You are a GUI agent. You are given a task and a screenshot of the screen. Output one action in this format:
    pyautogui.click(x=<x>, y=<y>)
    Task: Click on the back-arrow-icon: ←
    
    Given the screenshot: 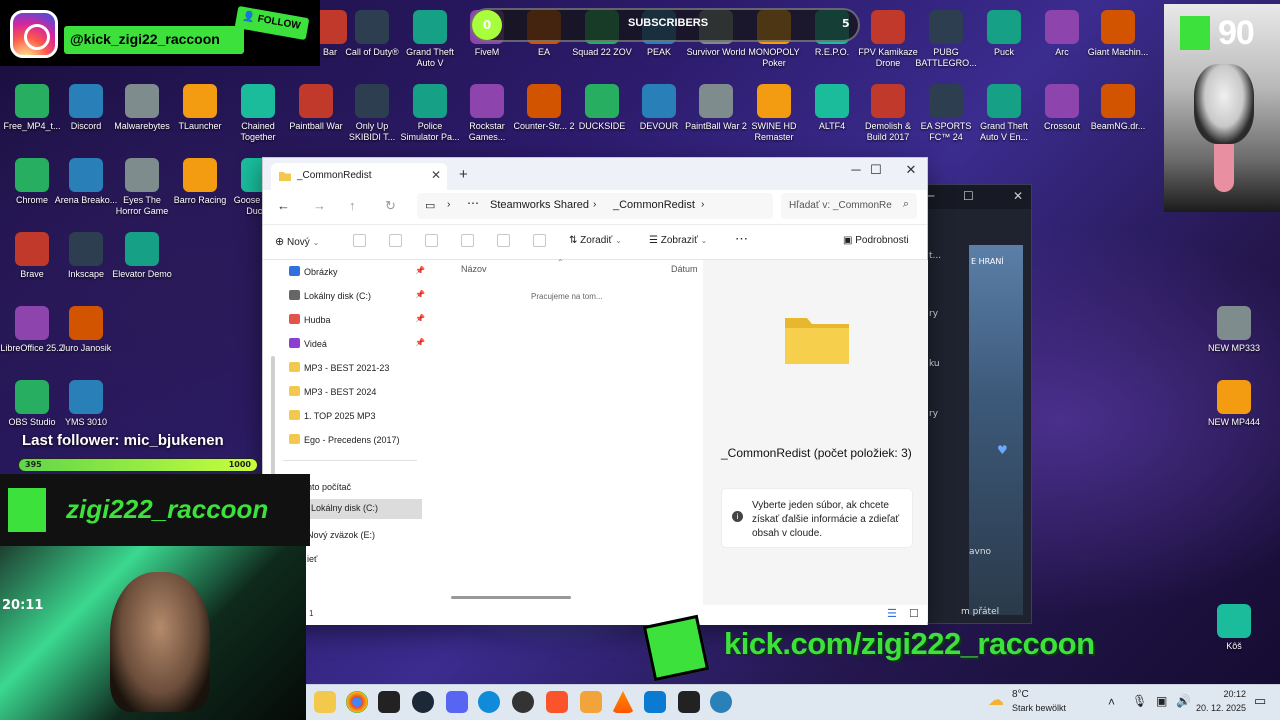 What is the action you would take?
    pyautogui.click(x=283, y=205)
    